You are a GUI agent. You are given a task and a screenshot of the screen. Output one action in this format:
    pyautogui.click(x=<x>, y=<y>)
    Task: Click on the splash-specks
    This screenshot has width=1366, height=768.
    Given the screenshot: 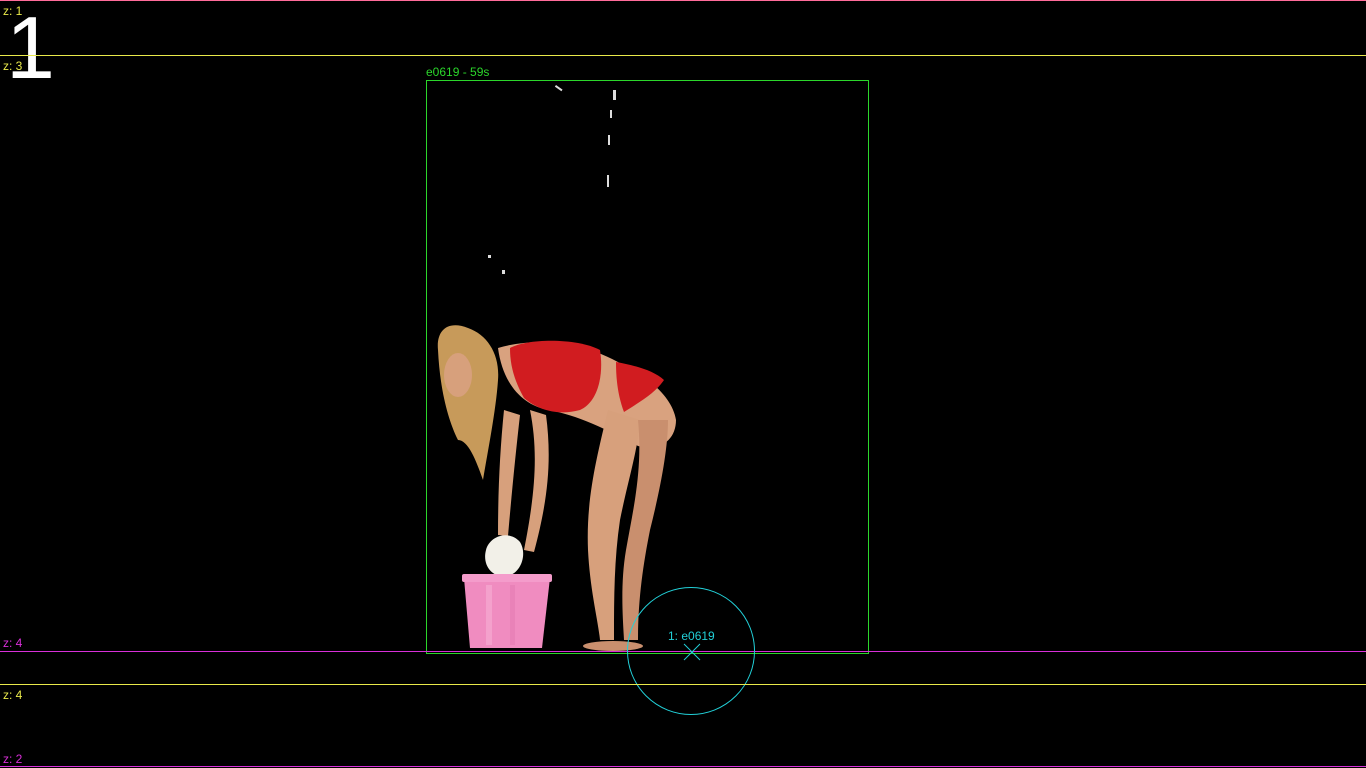 What is the action you would take?
    pyautogui.click(x=552, y=179)
    